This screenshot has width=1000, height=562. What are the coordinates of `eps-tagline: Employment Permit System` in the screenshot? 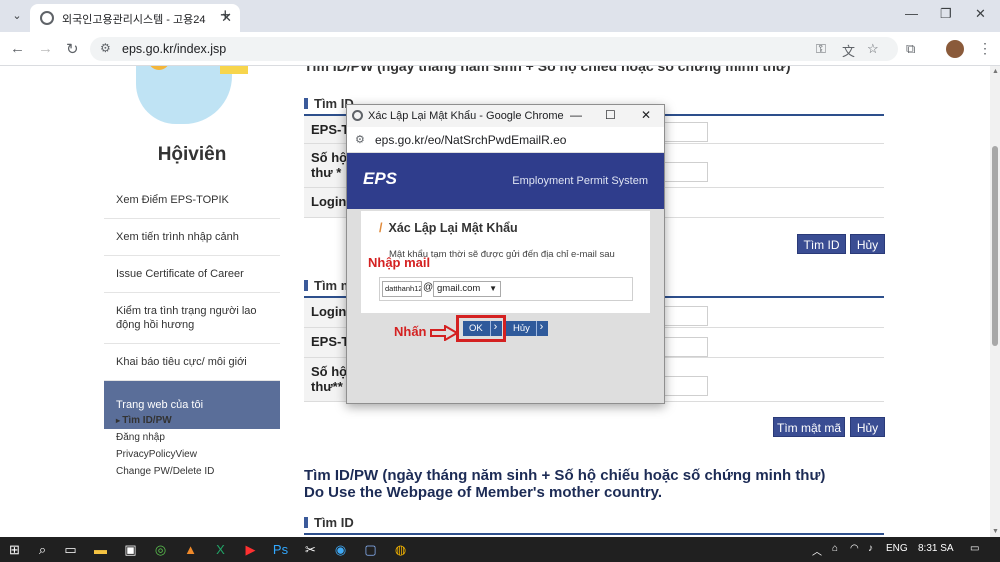 It's located at (580, 181).